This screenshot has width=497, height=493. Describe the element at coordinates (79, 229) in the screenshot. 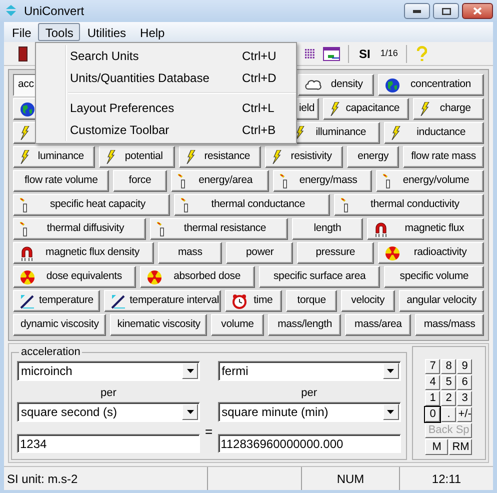

I see `quantity-button: thermal diffusivity` at that location.